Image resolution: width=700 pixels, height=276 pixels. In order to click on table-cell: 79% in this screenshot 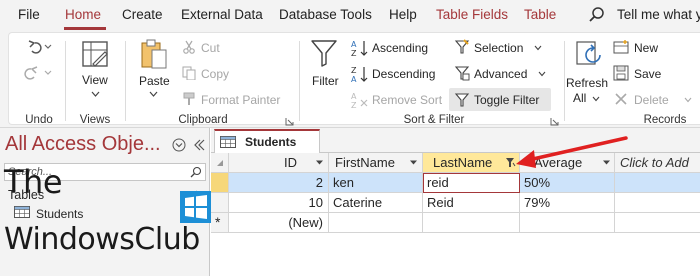, I will do `click(567, 203)`.